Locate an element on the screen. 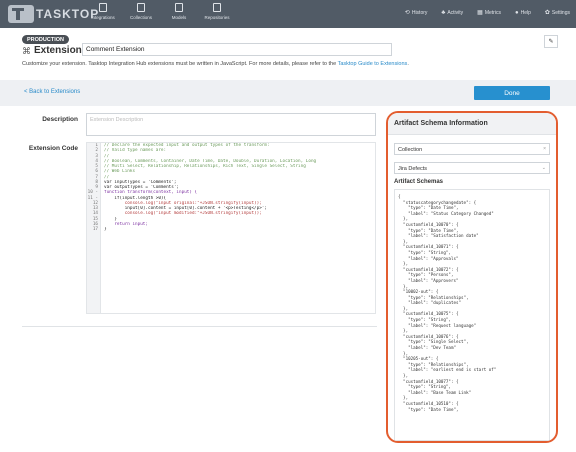  nav-label: Help is located at coordinates (525, 12).